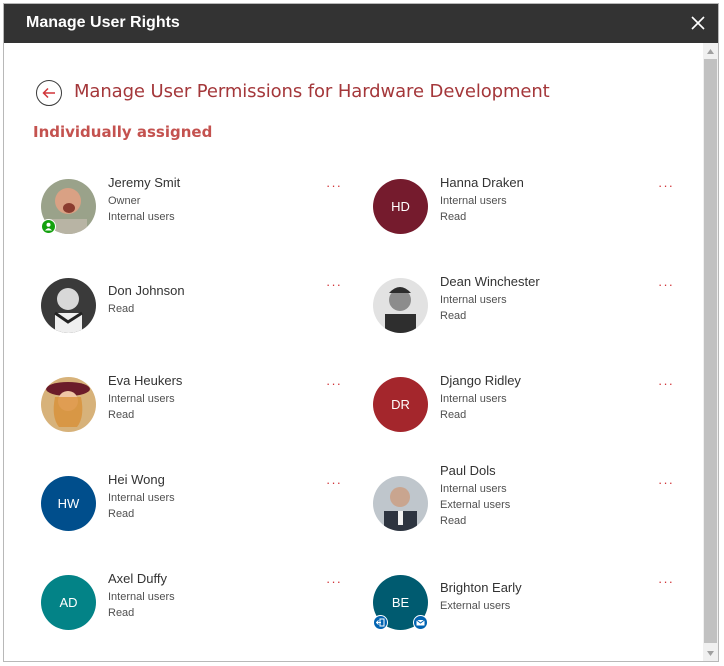 The width and height of the screenshot is (724, 666). Describe the element at coordinates (523, 405) in the screenshot. I see `user-card: DR Django Ridley Internal users Read ···` at that location.